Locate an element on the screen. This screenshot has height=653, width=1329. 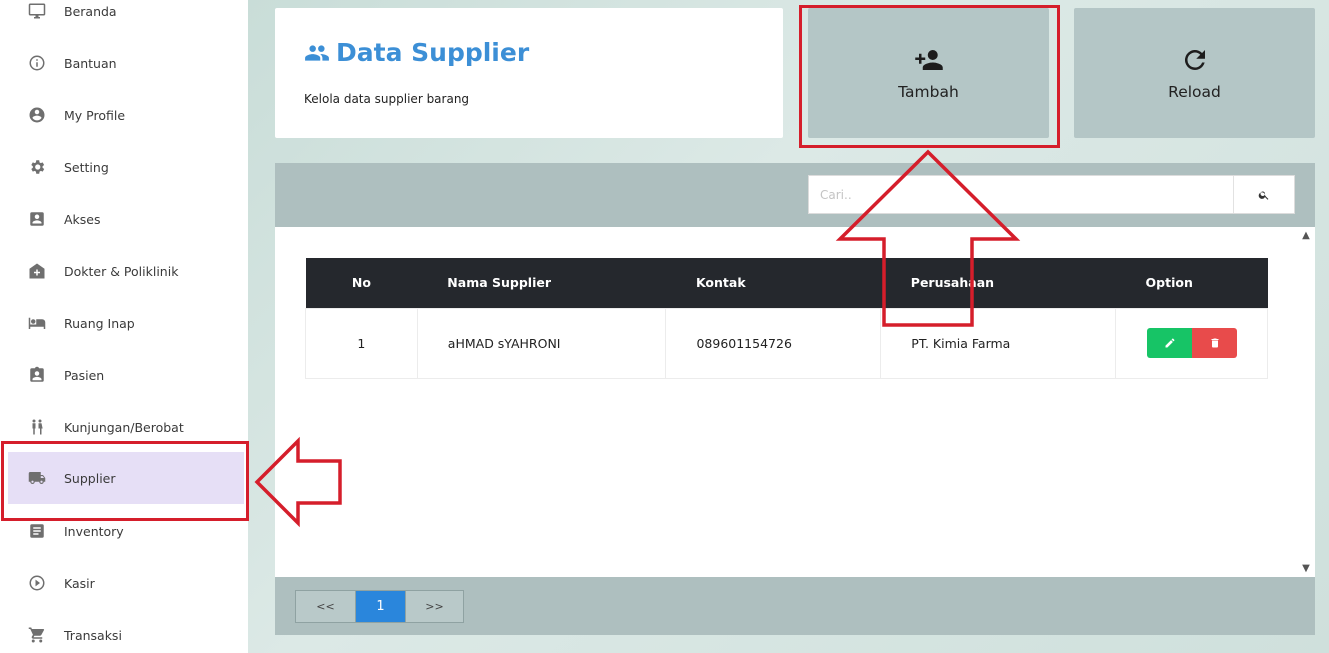
sidebar-item-label: My Profile is located at coordinates (95, 115).